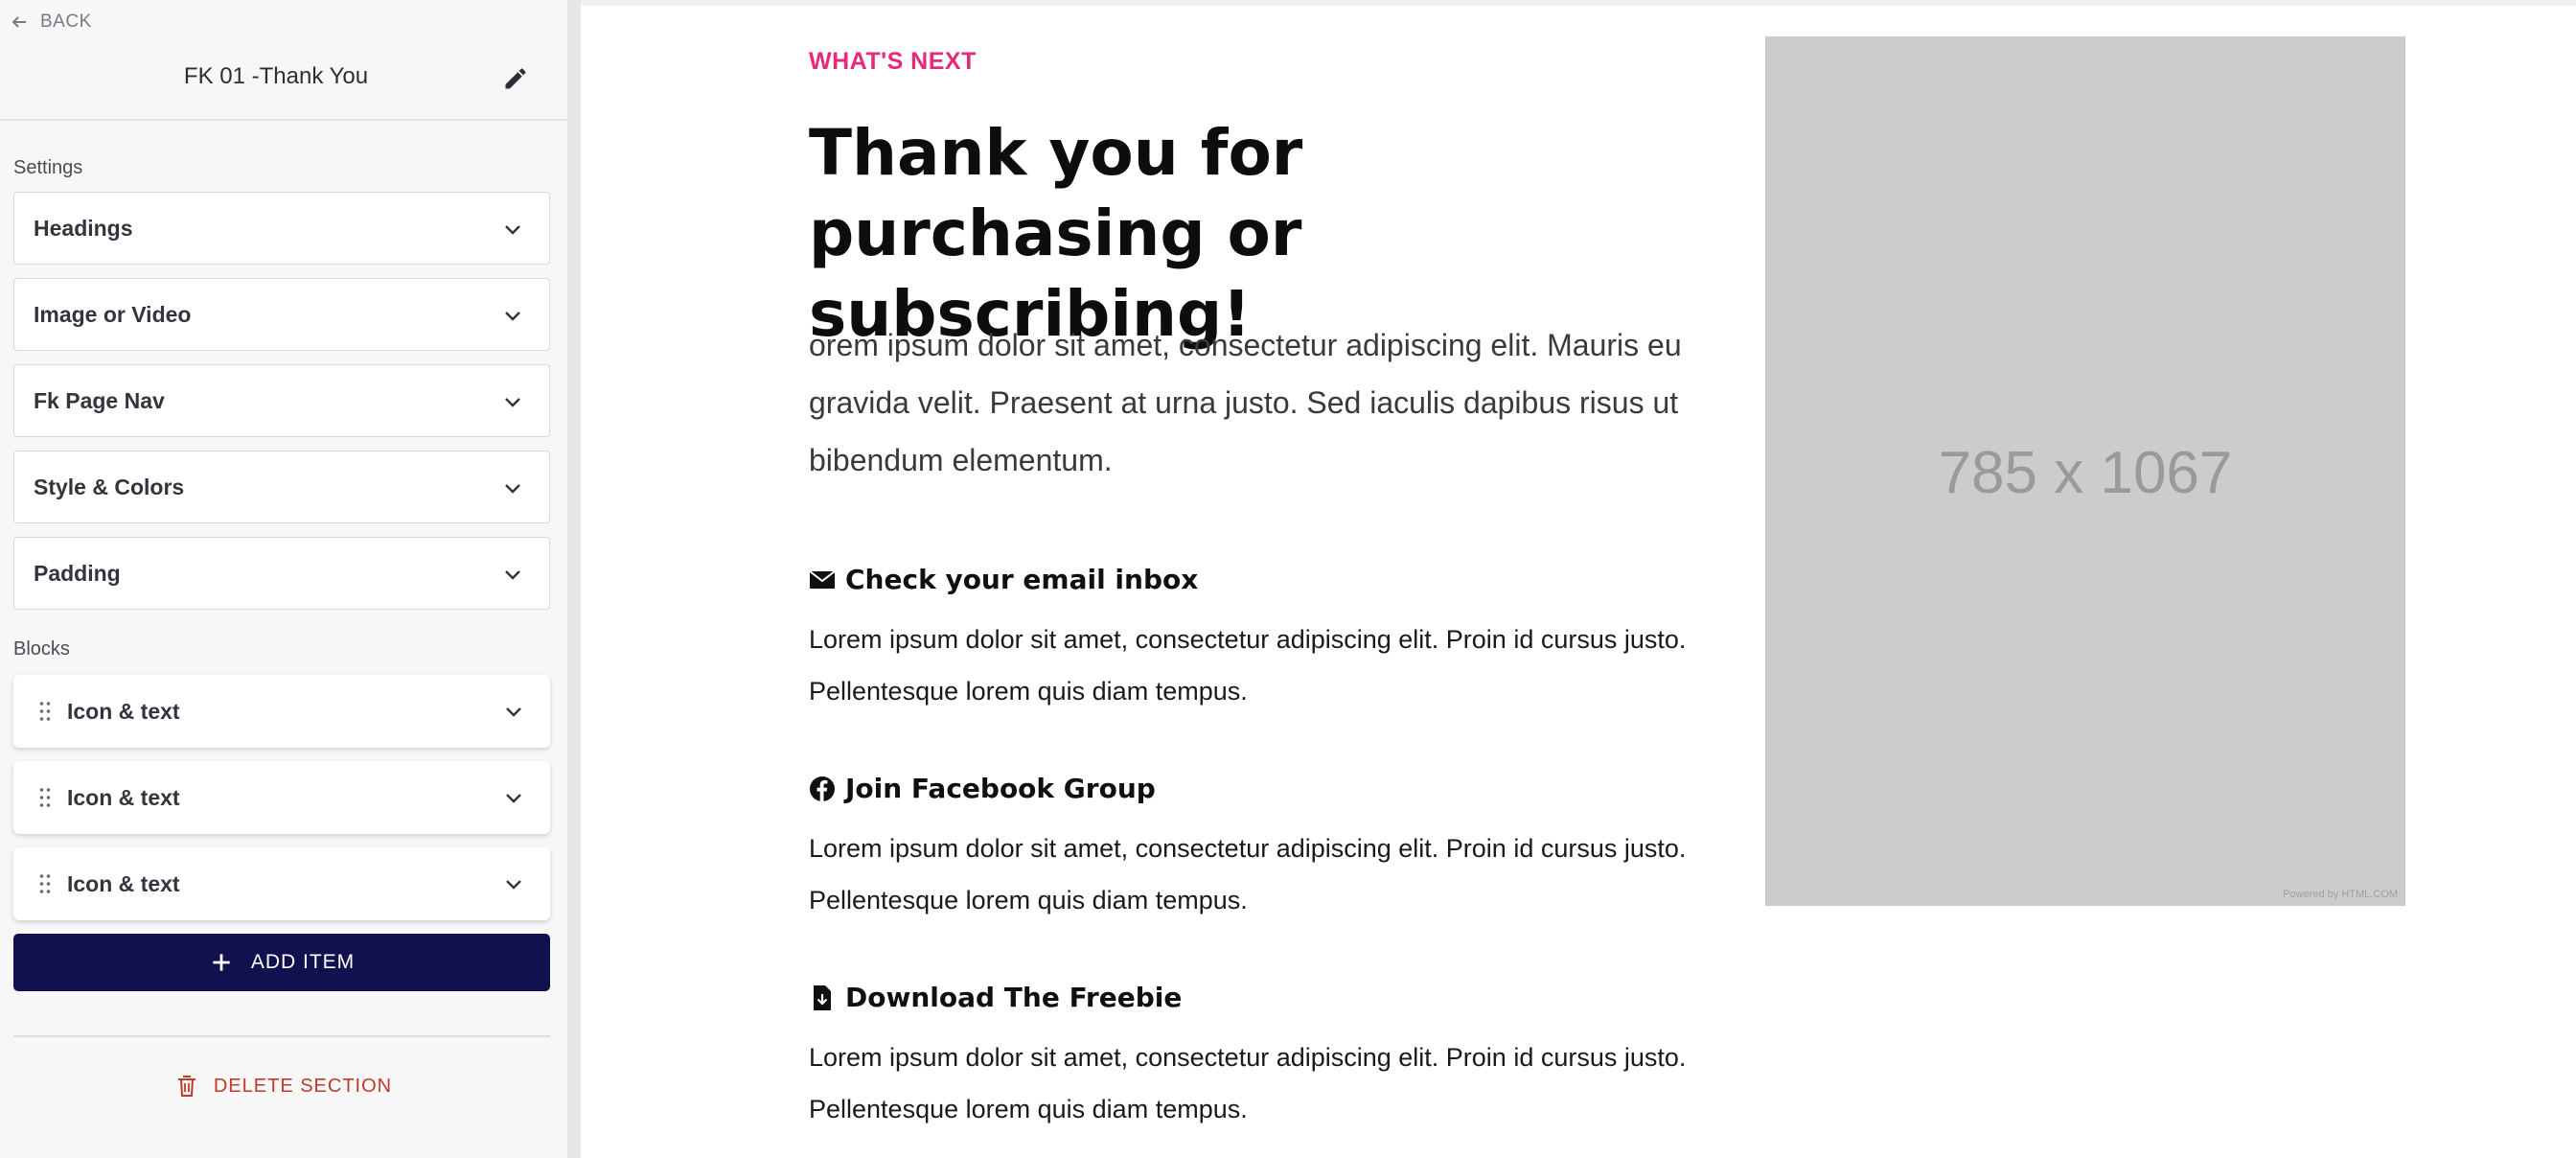 The width and height of the screenshot is (2576, 1158). I want to click on accordion-fk-page-nav: Fk Page Nav, so click(281, 400).